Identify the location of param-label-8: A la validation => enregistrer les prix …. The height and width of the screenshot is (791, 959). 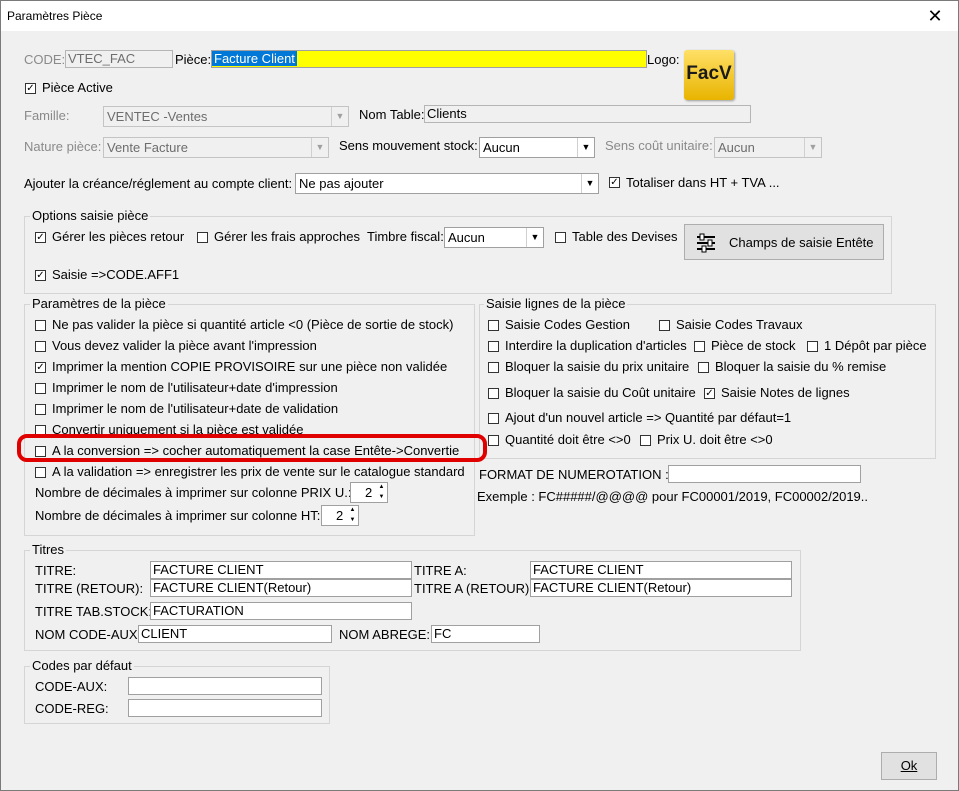
(258, 471).